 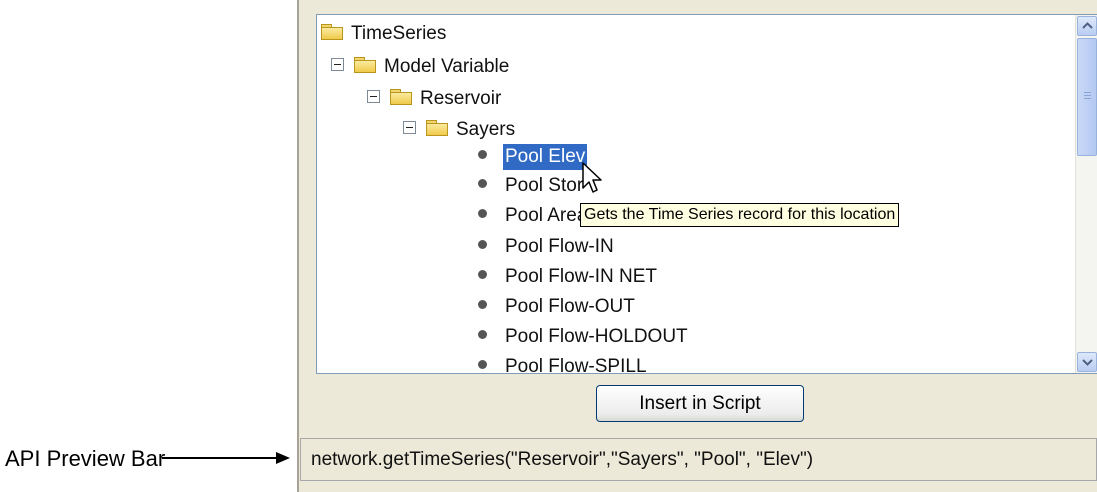 I want to click on scroll-down-button, so click(x=1087, y=362).